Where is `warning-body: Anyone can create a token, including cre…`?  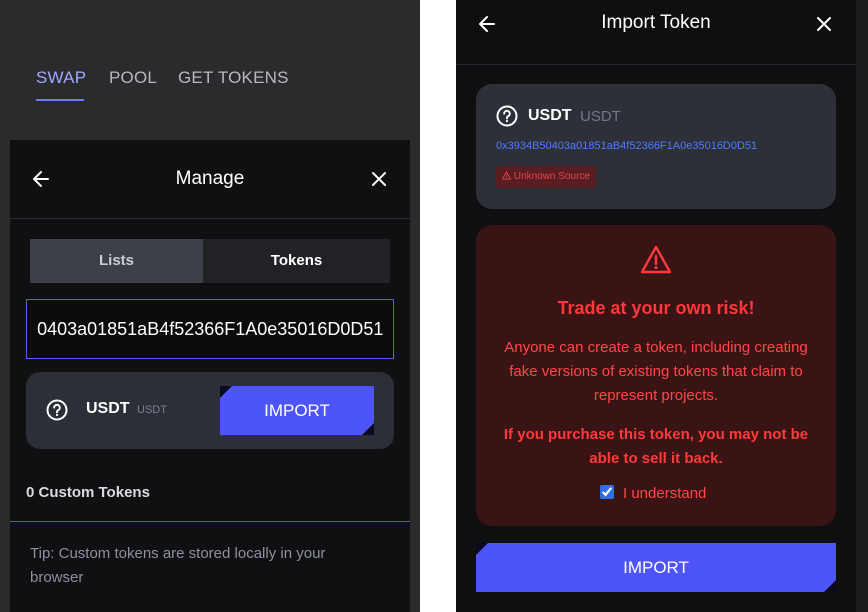 warning-body: Anyone can create a token, including cre… is located at coordinates (656, 371).